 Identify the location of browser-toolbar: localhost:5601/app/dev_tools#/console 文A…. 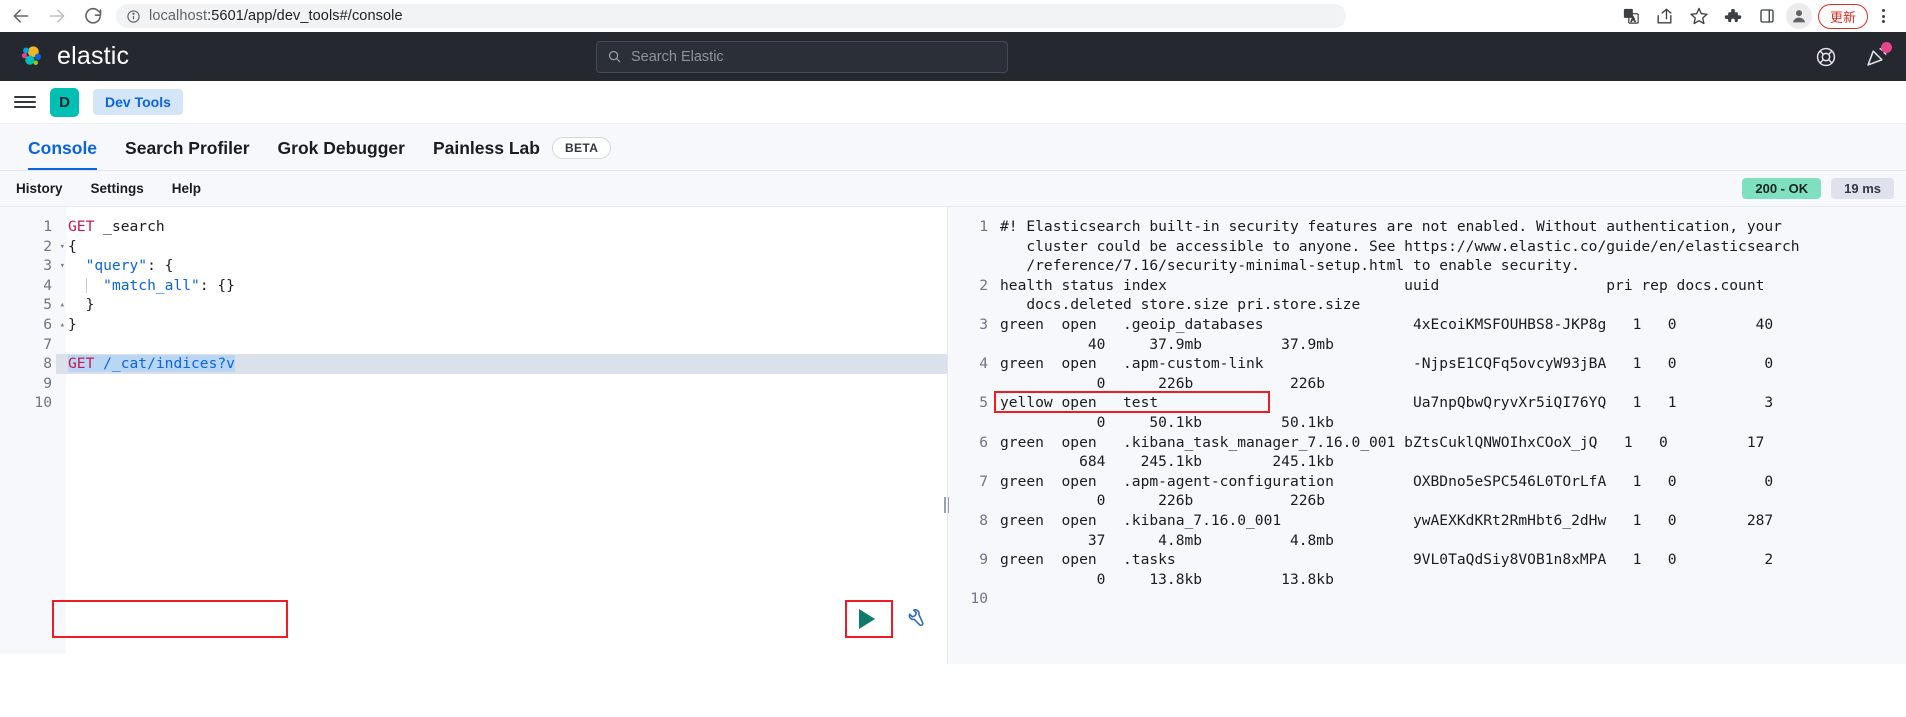
(953, 16).